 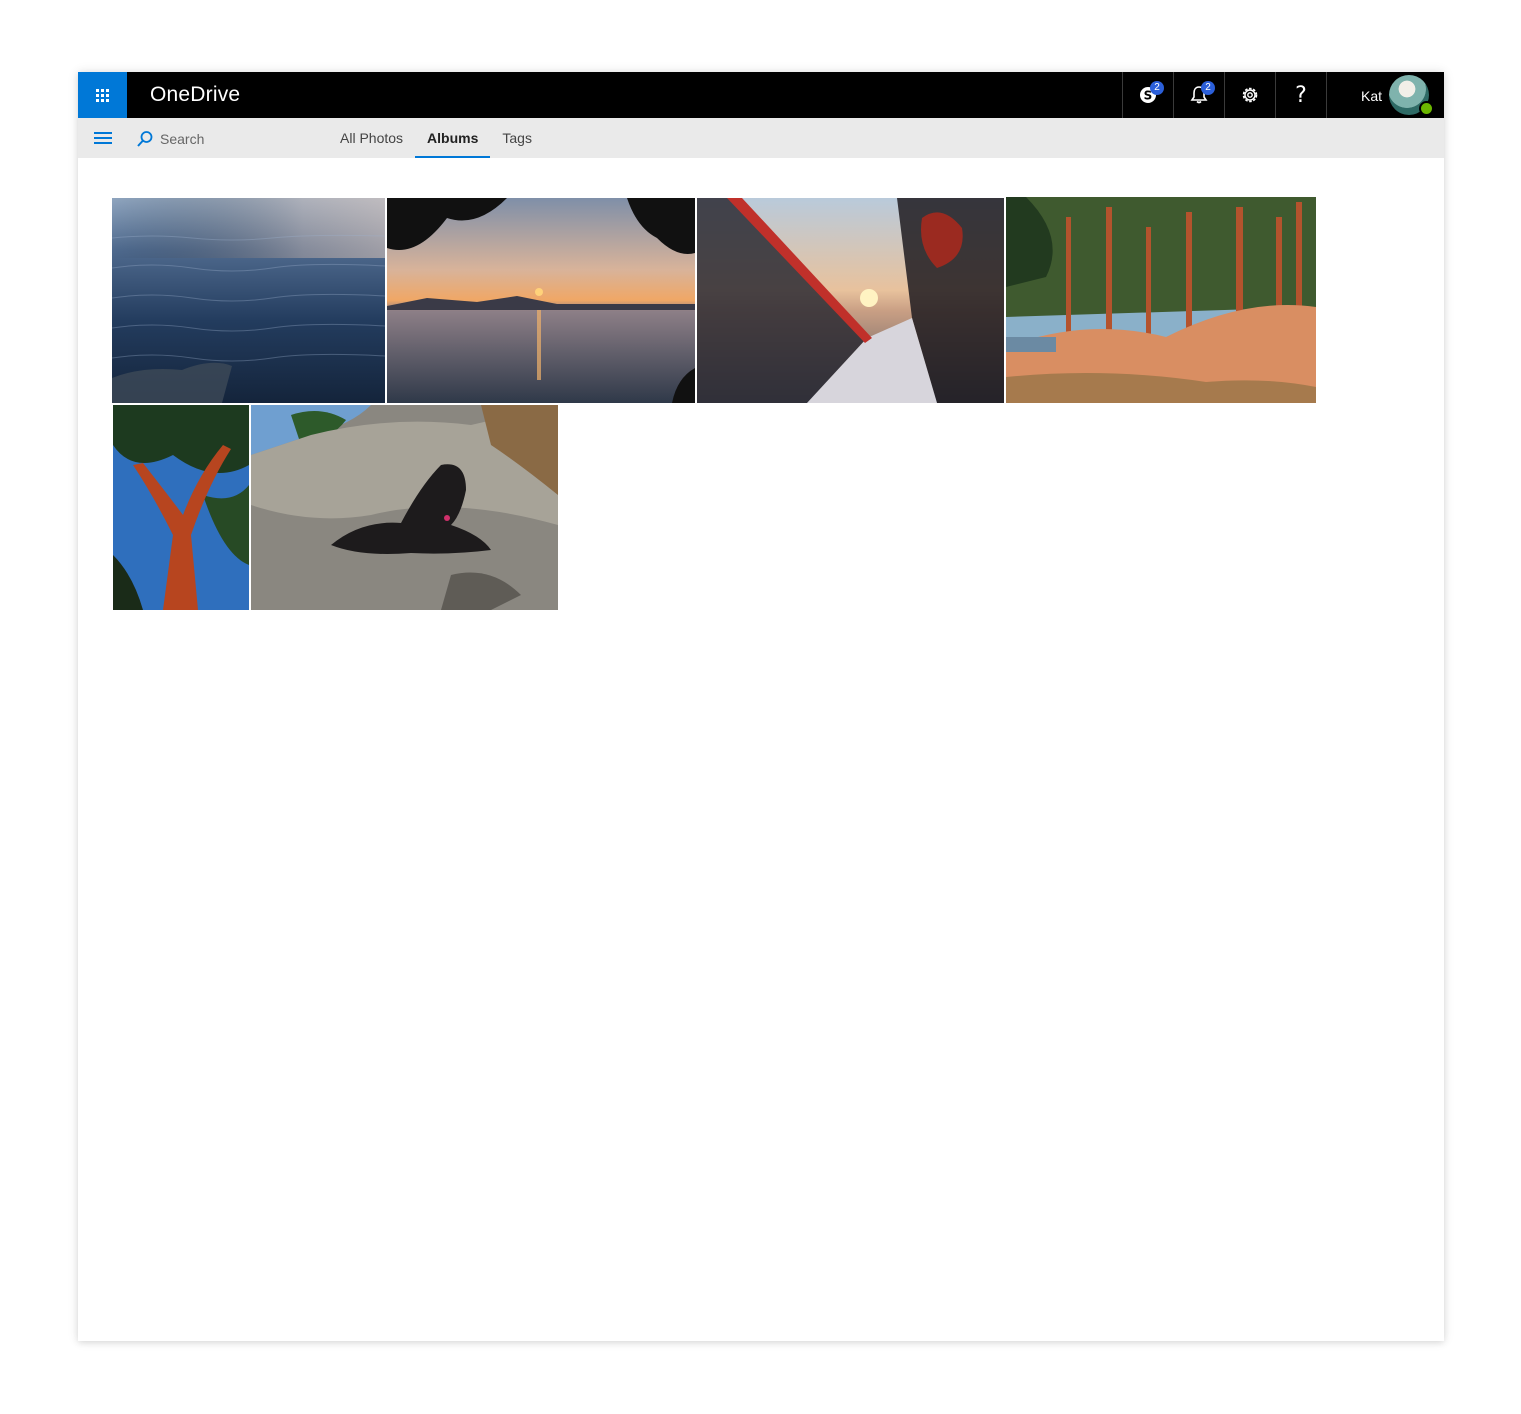 I want to click on gear-icon, so click(x=1250, y=95).